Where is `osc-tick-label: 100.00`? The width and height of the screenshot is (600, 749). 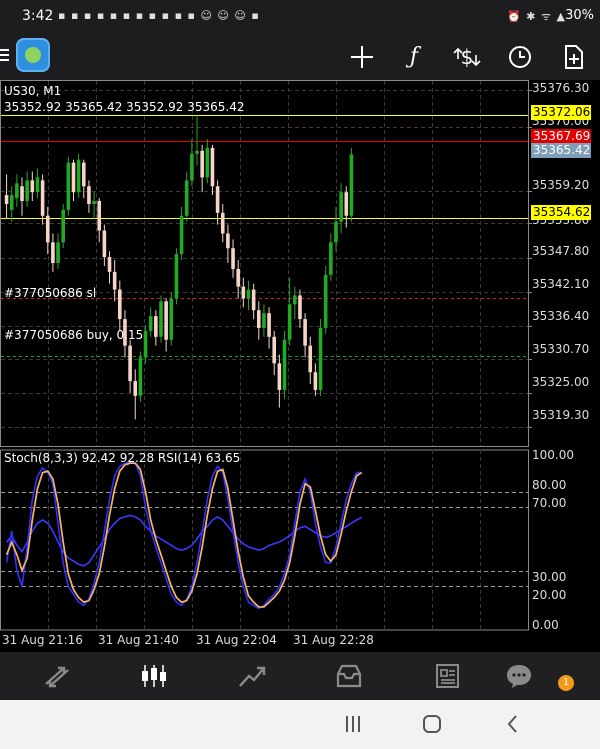 osc-tick-label: 100.00 is located at coordinates (553, 455).